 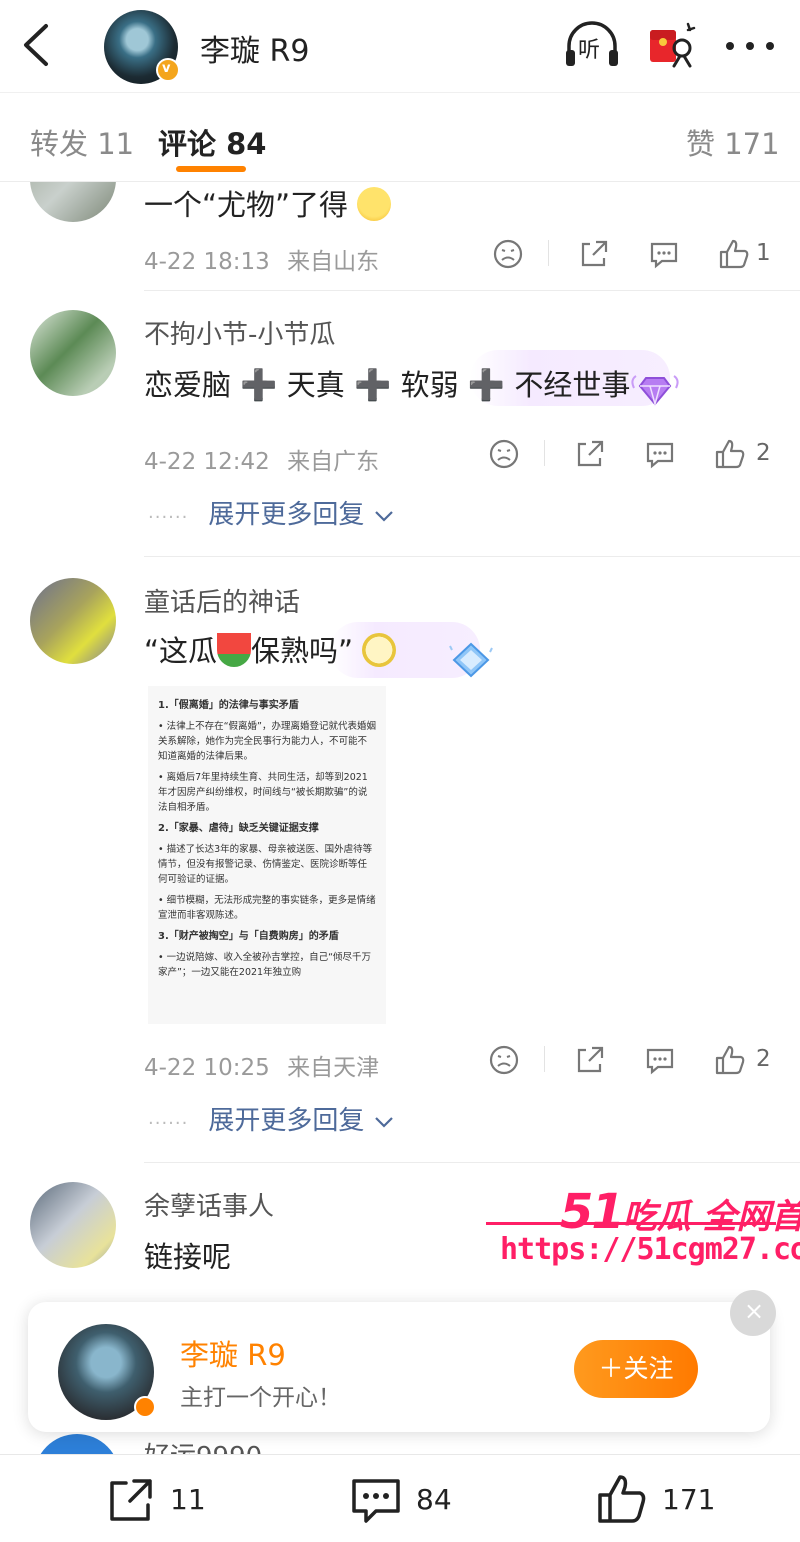 What do you see at coordinates (379, 650) in the screenshot?
I see `glasses-emoji-icon` at bounding box center [379, 650].